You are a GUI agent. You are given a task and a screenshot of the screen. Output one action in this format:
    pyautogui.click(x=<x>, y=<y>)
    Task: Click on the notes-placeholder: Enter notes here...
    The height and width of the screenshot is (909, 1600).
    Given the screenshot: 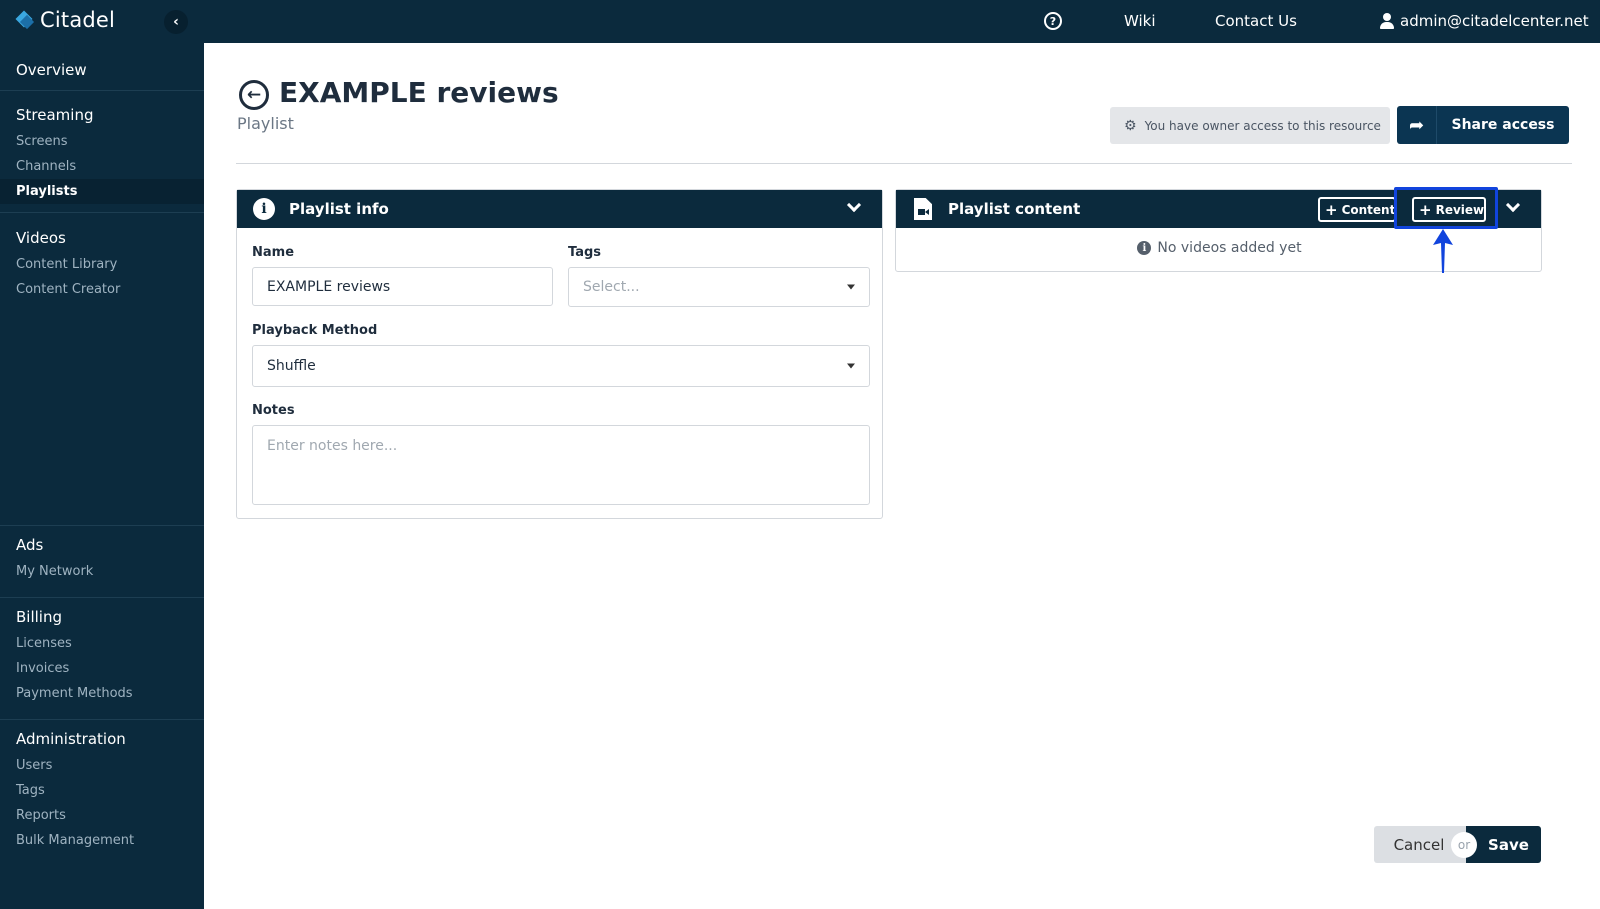 What is the action you would take?
    pyautogui.click(x=332, y=446)
    